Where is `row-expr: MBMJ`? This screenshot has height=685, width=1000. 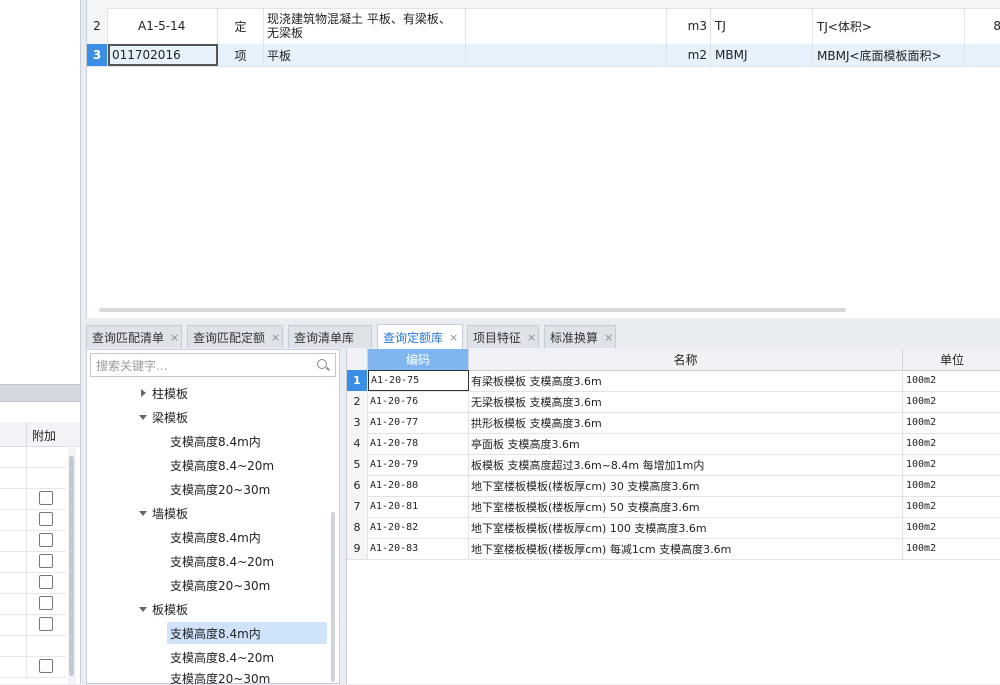
row-expr: MBMJ is located at coordinates (762, 55).